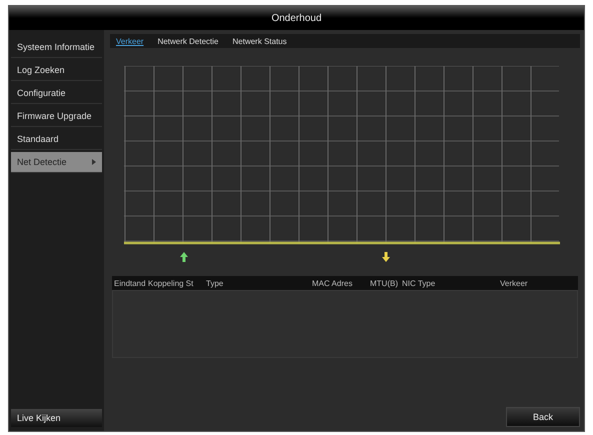 The image size is (593, 435). I want to click on window-title: Onderhoud, so click(296, 18).